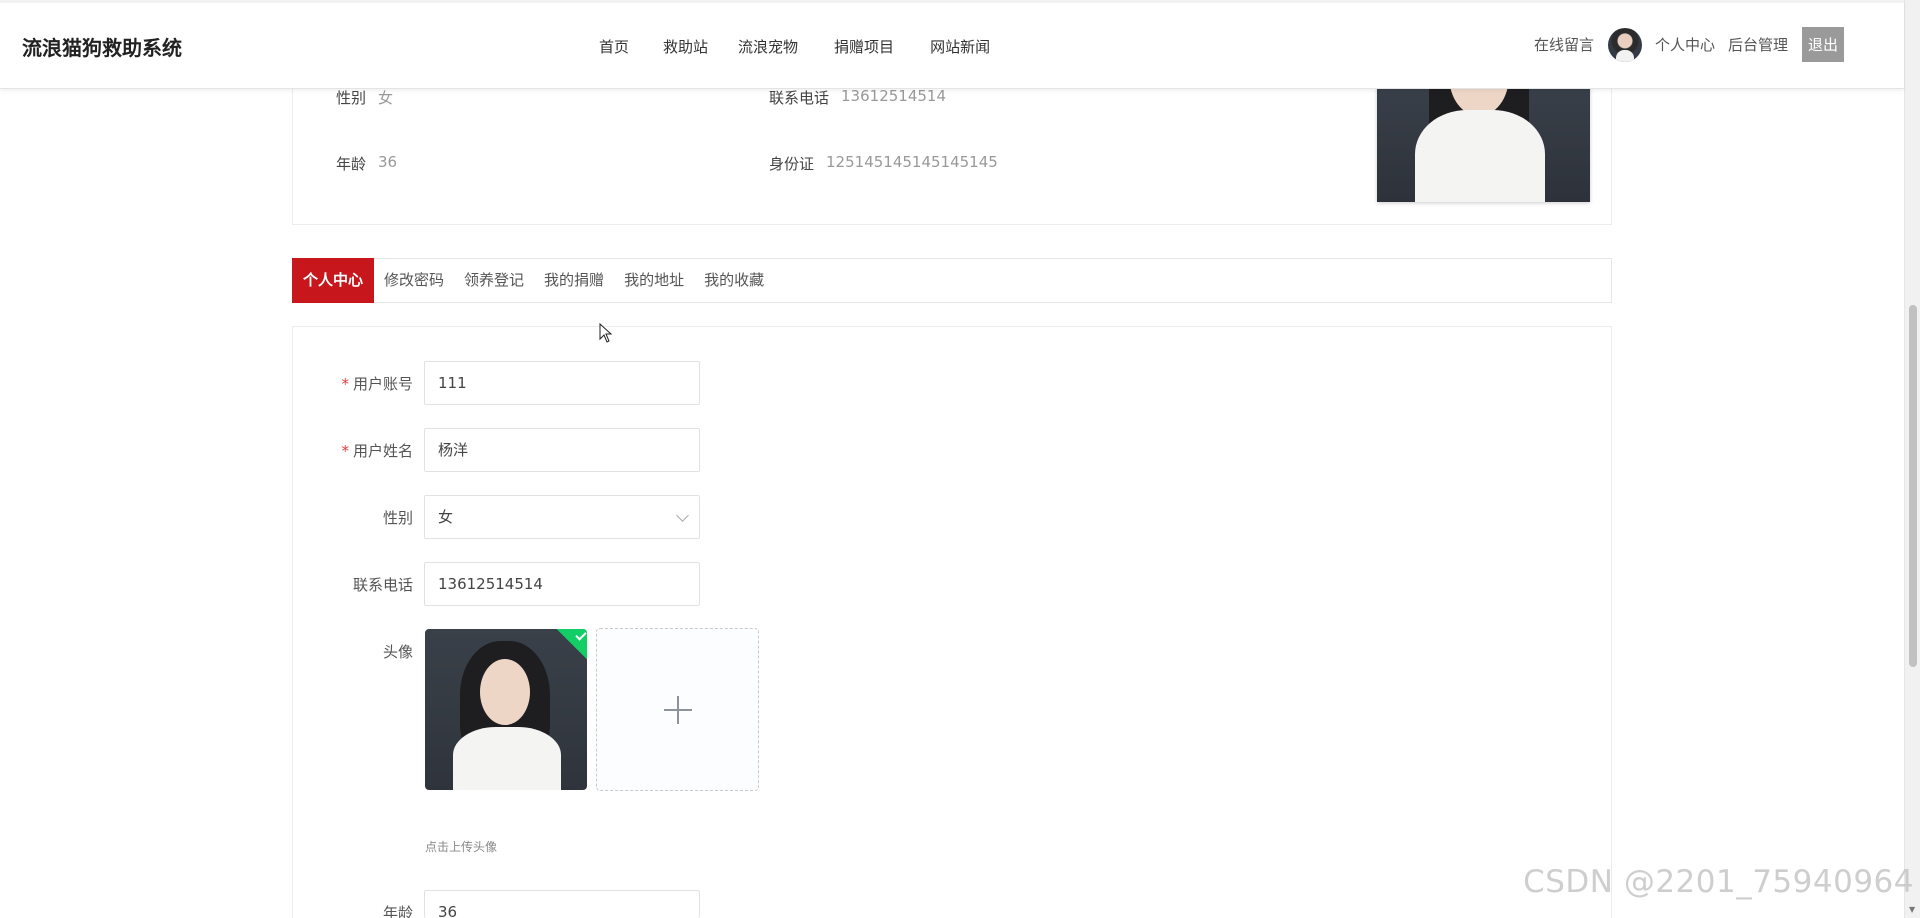 This screenshot has height=918, width=1920. I want to click on account-input: 111, so click(562, 383).